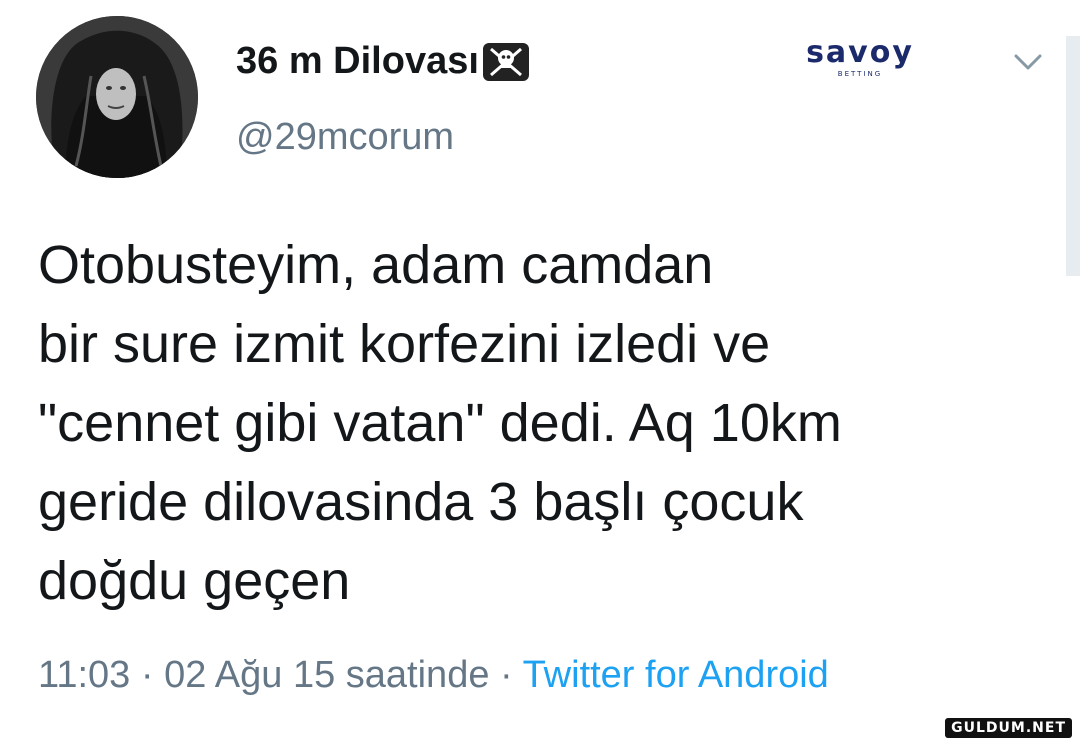  What do you see at coordinates (326, 675) in the screenshot?
I see `tweet-date: 02 Ağu 15 saatinde` at bounding box center [326, 675].